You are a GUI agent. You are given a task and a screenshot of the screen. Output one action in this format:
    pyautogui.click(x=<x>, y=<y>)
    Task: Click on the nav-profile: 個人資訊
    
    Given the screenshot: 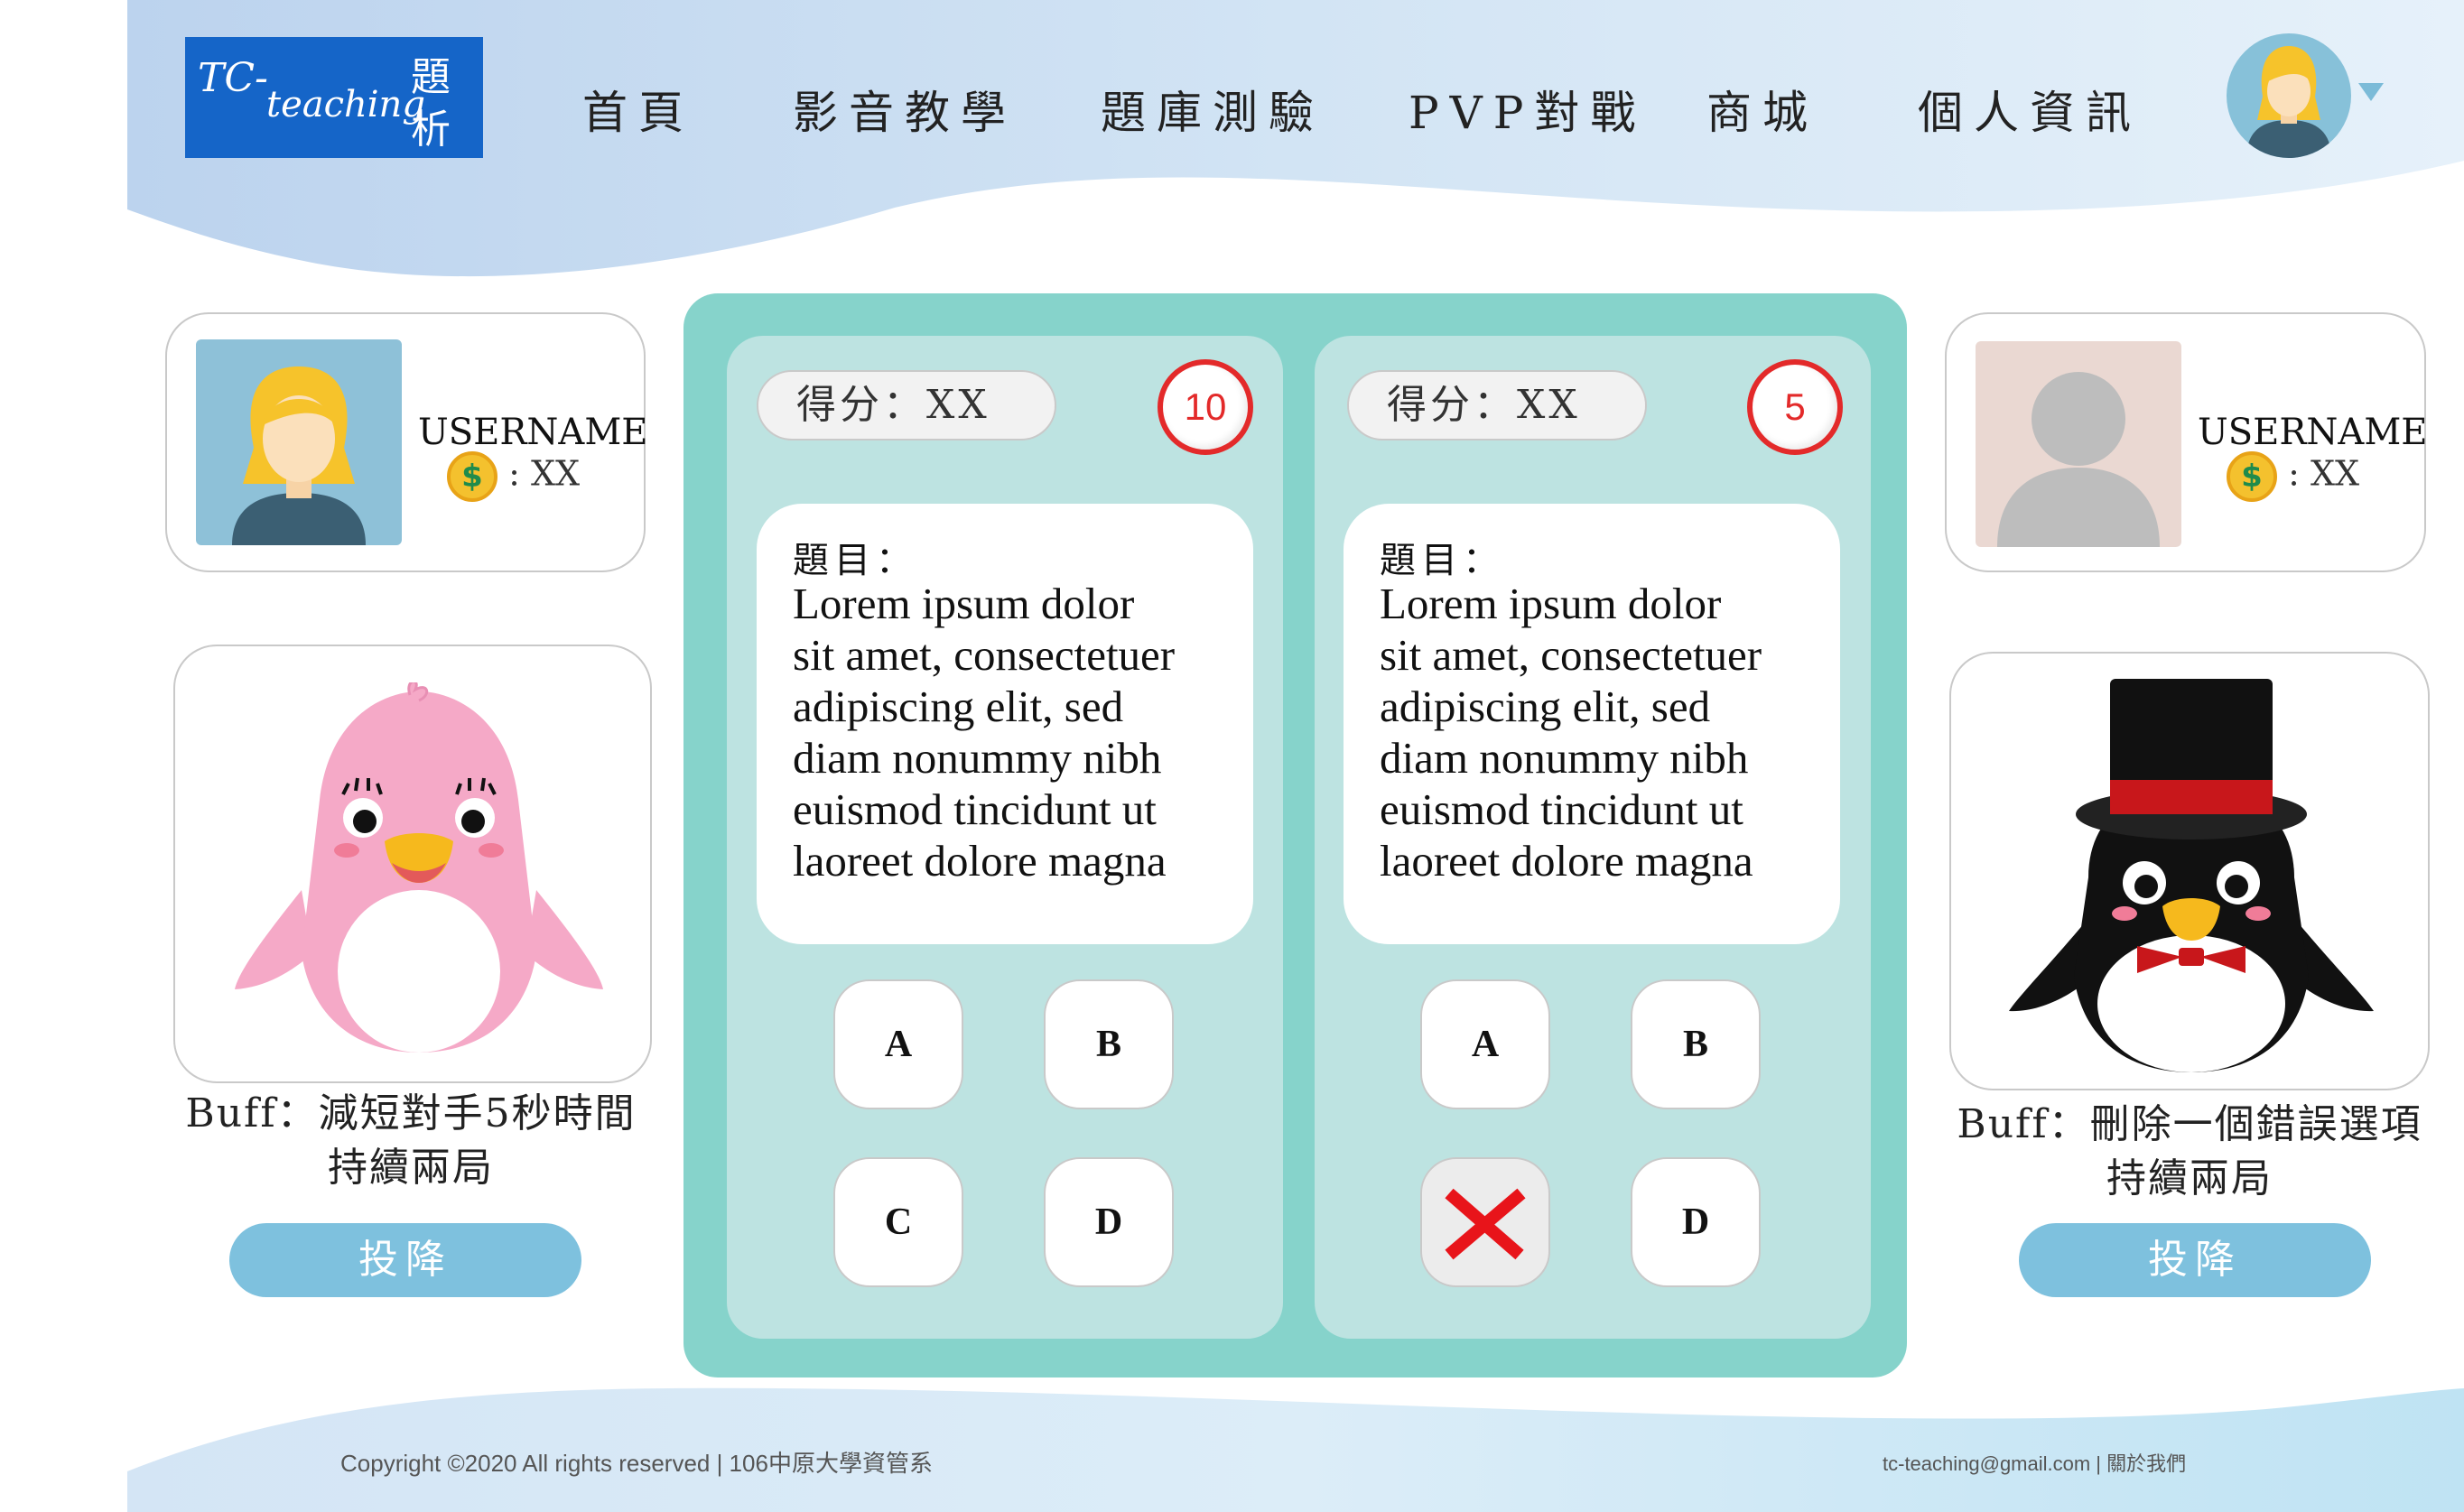 What is the action you would take?
    pyautogui.click(x=2030, y=109)
    